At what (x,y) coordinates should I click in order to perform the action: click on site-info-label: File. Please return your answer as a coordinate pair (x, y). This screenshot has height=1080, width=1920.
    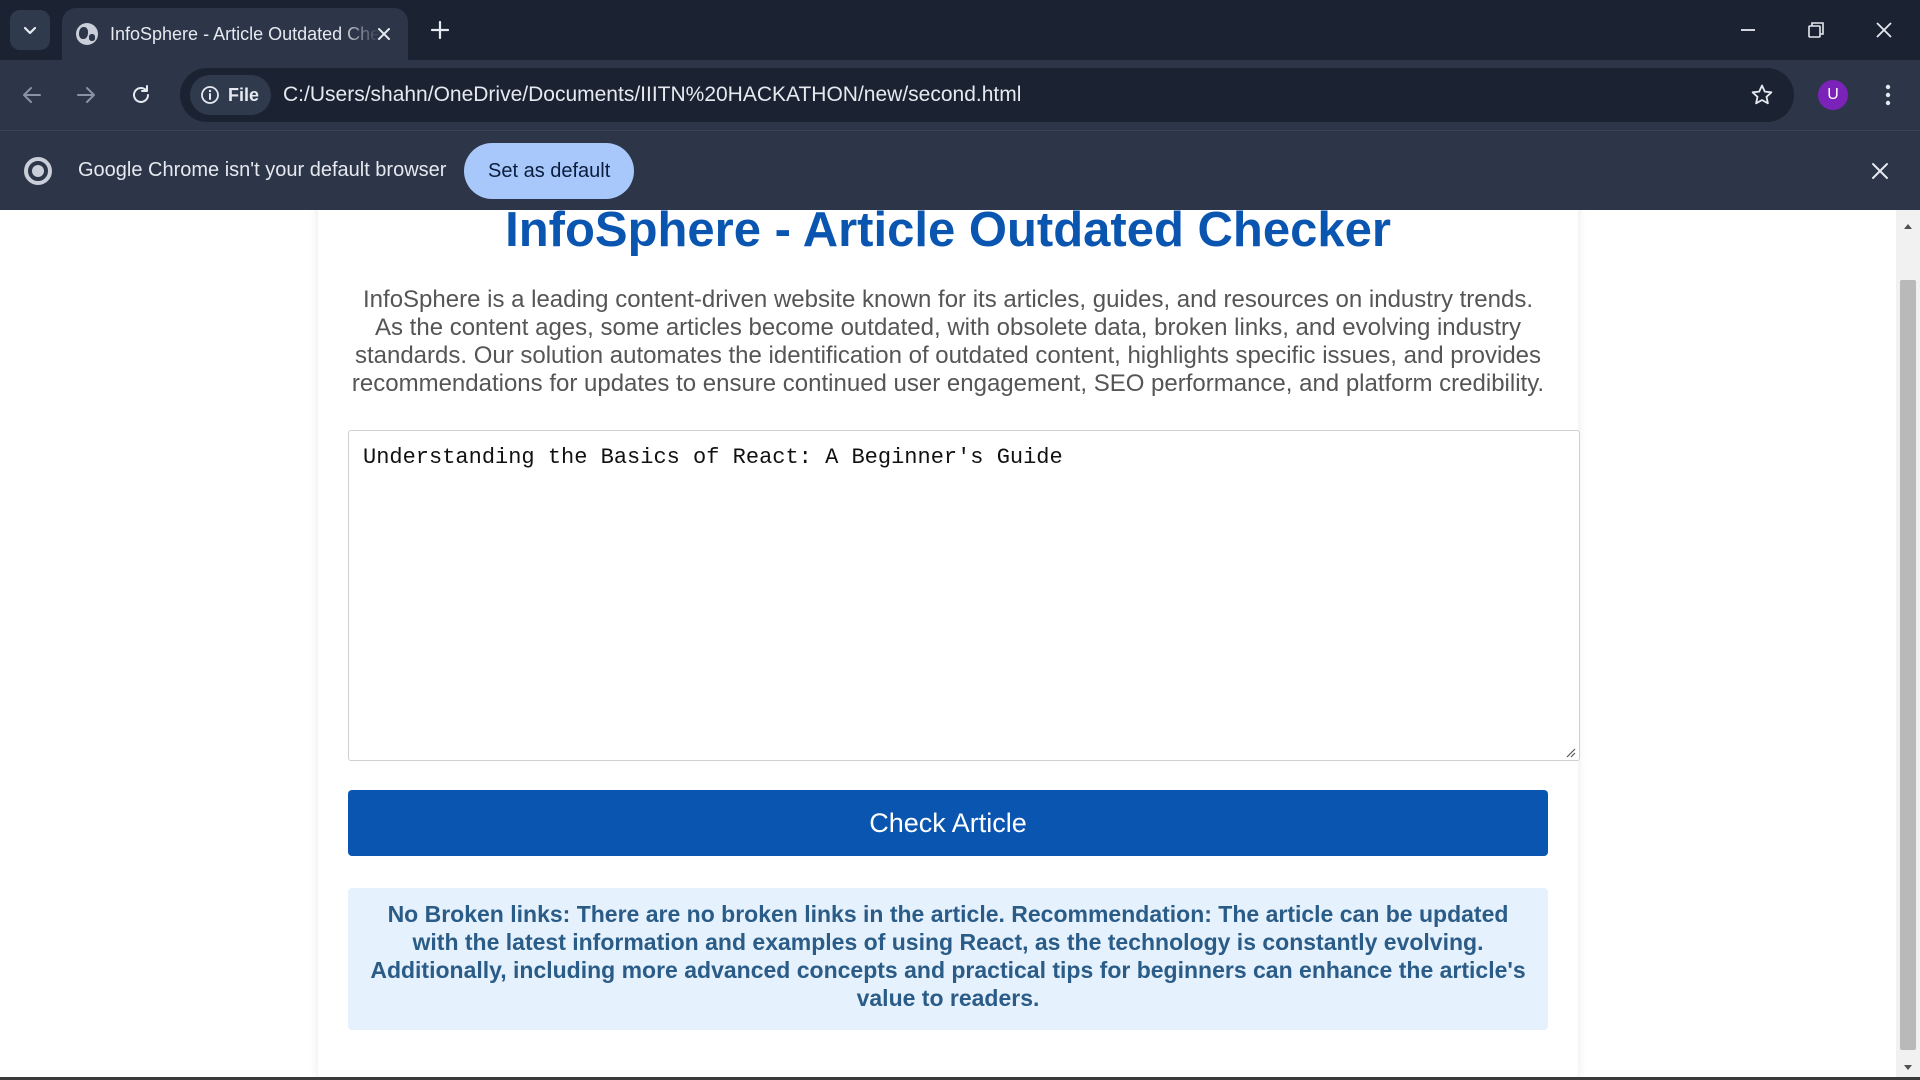
    Looking at the image, I should click on (244, 94).